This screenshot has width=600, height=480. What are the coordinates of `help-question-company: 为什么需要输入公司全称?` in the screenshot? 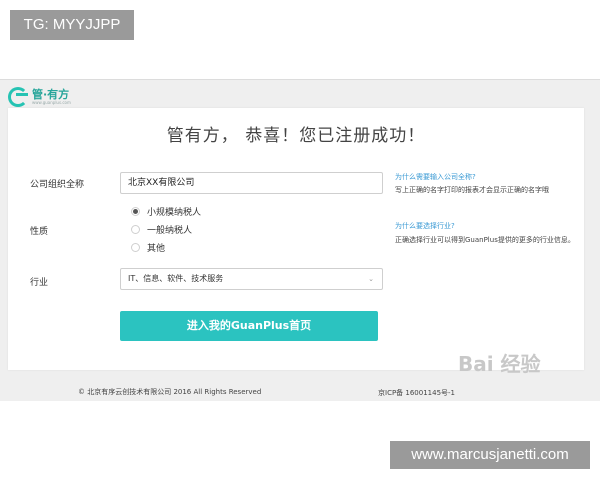 It's located at (435, 177).